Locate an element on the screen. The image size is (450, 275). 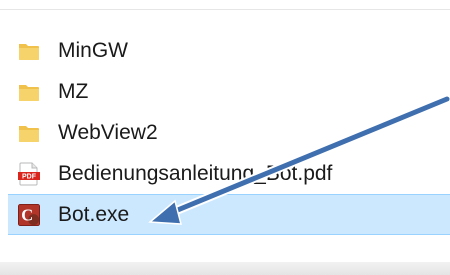
file-name: MinGW is located at coordinates (93, 50).